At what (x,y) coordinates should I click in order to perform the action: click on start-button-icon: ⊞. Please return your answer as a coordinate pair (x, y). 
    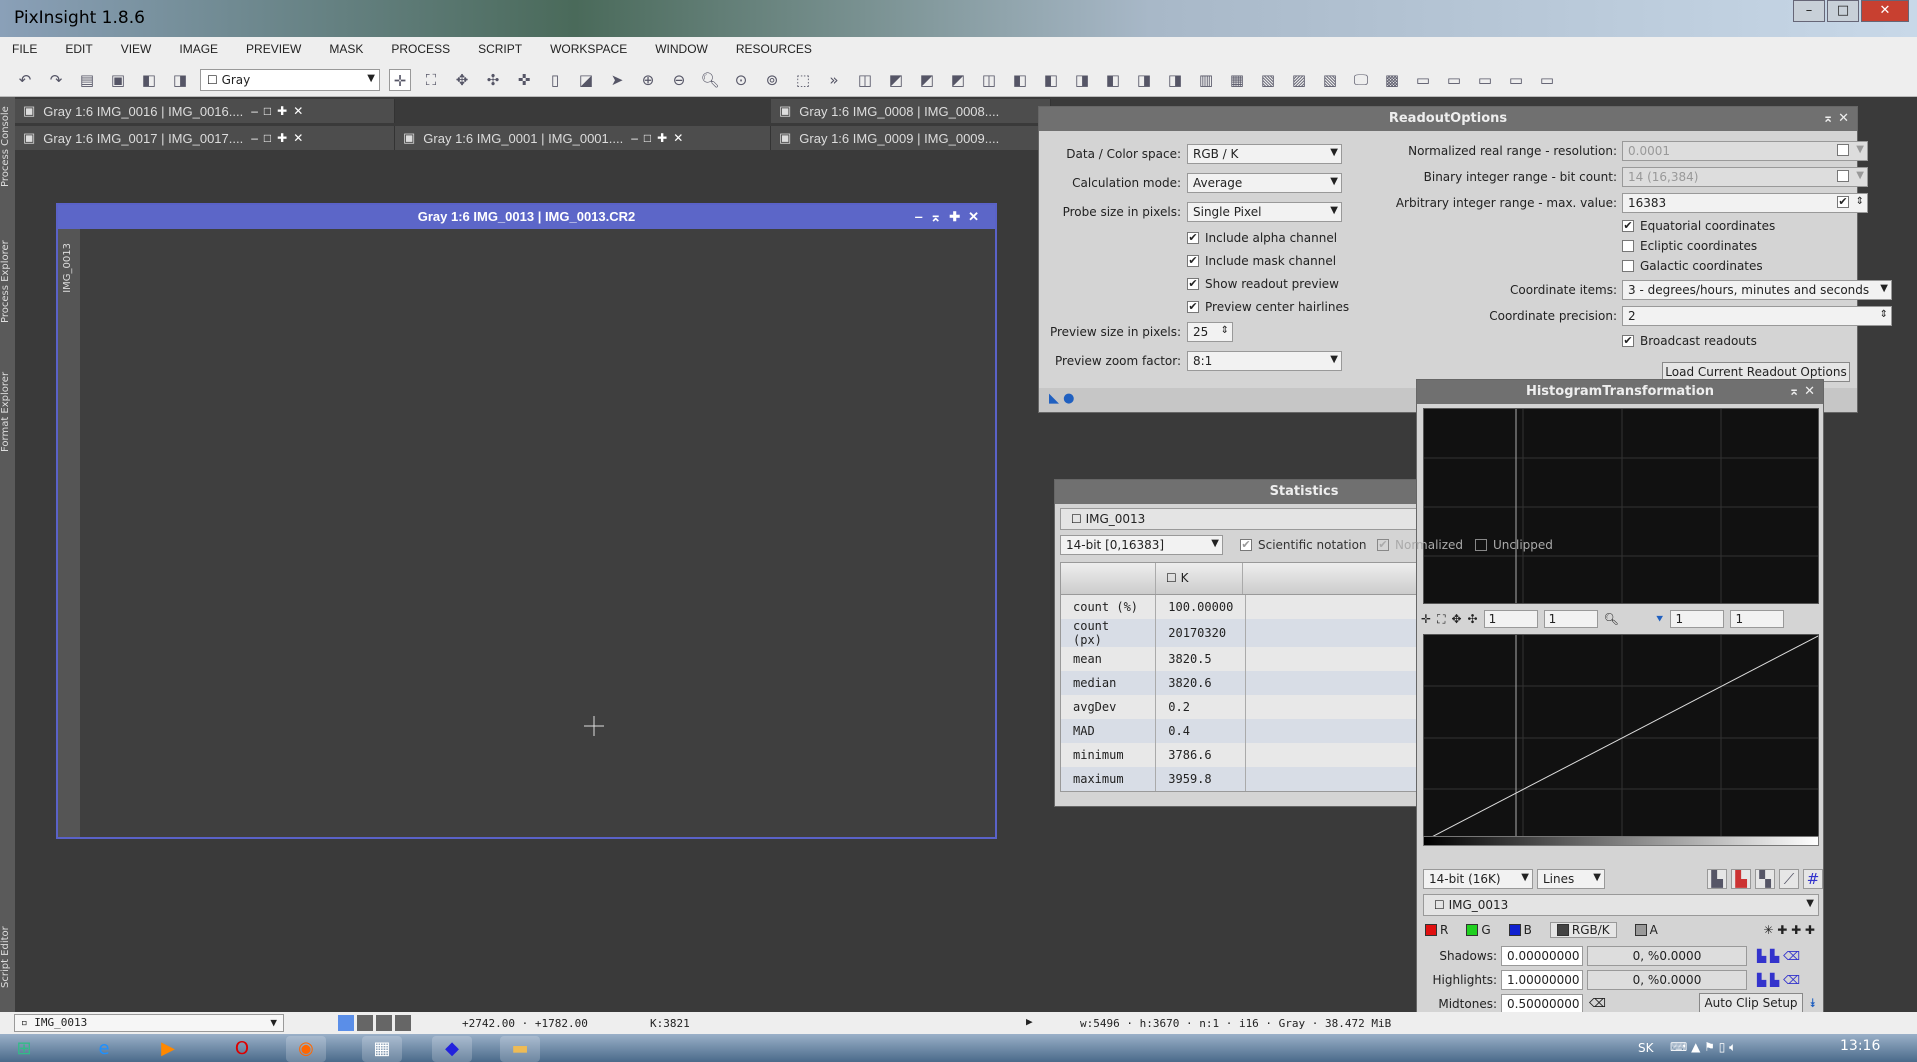
    Looking at the image, I should click on (24, 1049).